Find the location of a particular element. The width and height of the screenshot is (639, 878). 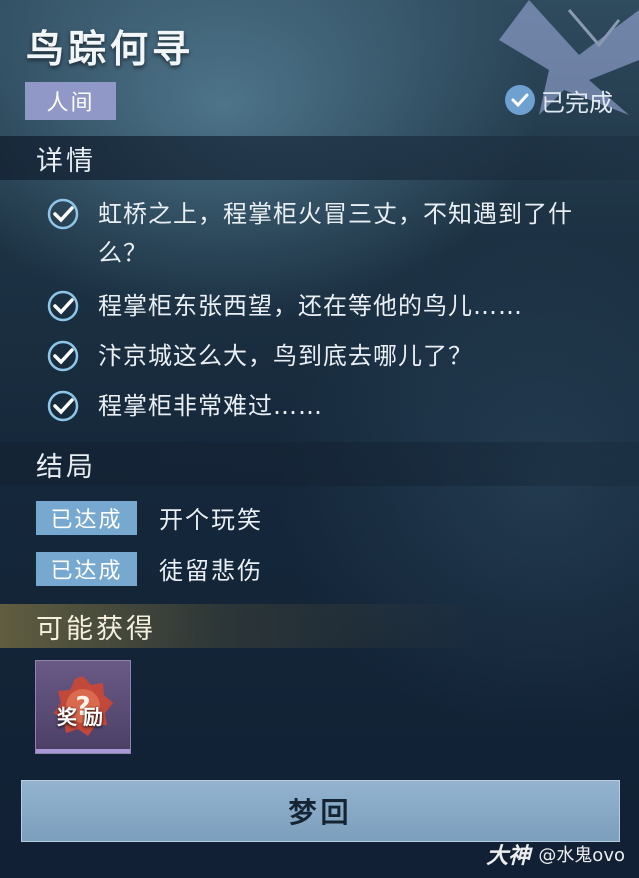

reward-slot-underline is located at coordinates (83, 751).